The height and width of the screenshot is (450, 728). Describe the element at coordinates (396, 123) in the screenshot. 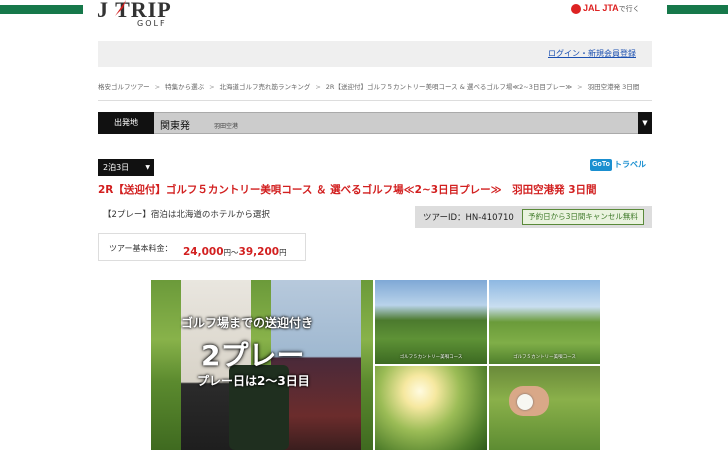

I see `departure-select: 関東発 羽田空港` at that location.